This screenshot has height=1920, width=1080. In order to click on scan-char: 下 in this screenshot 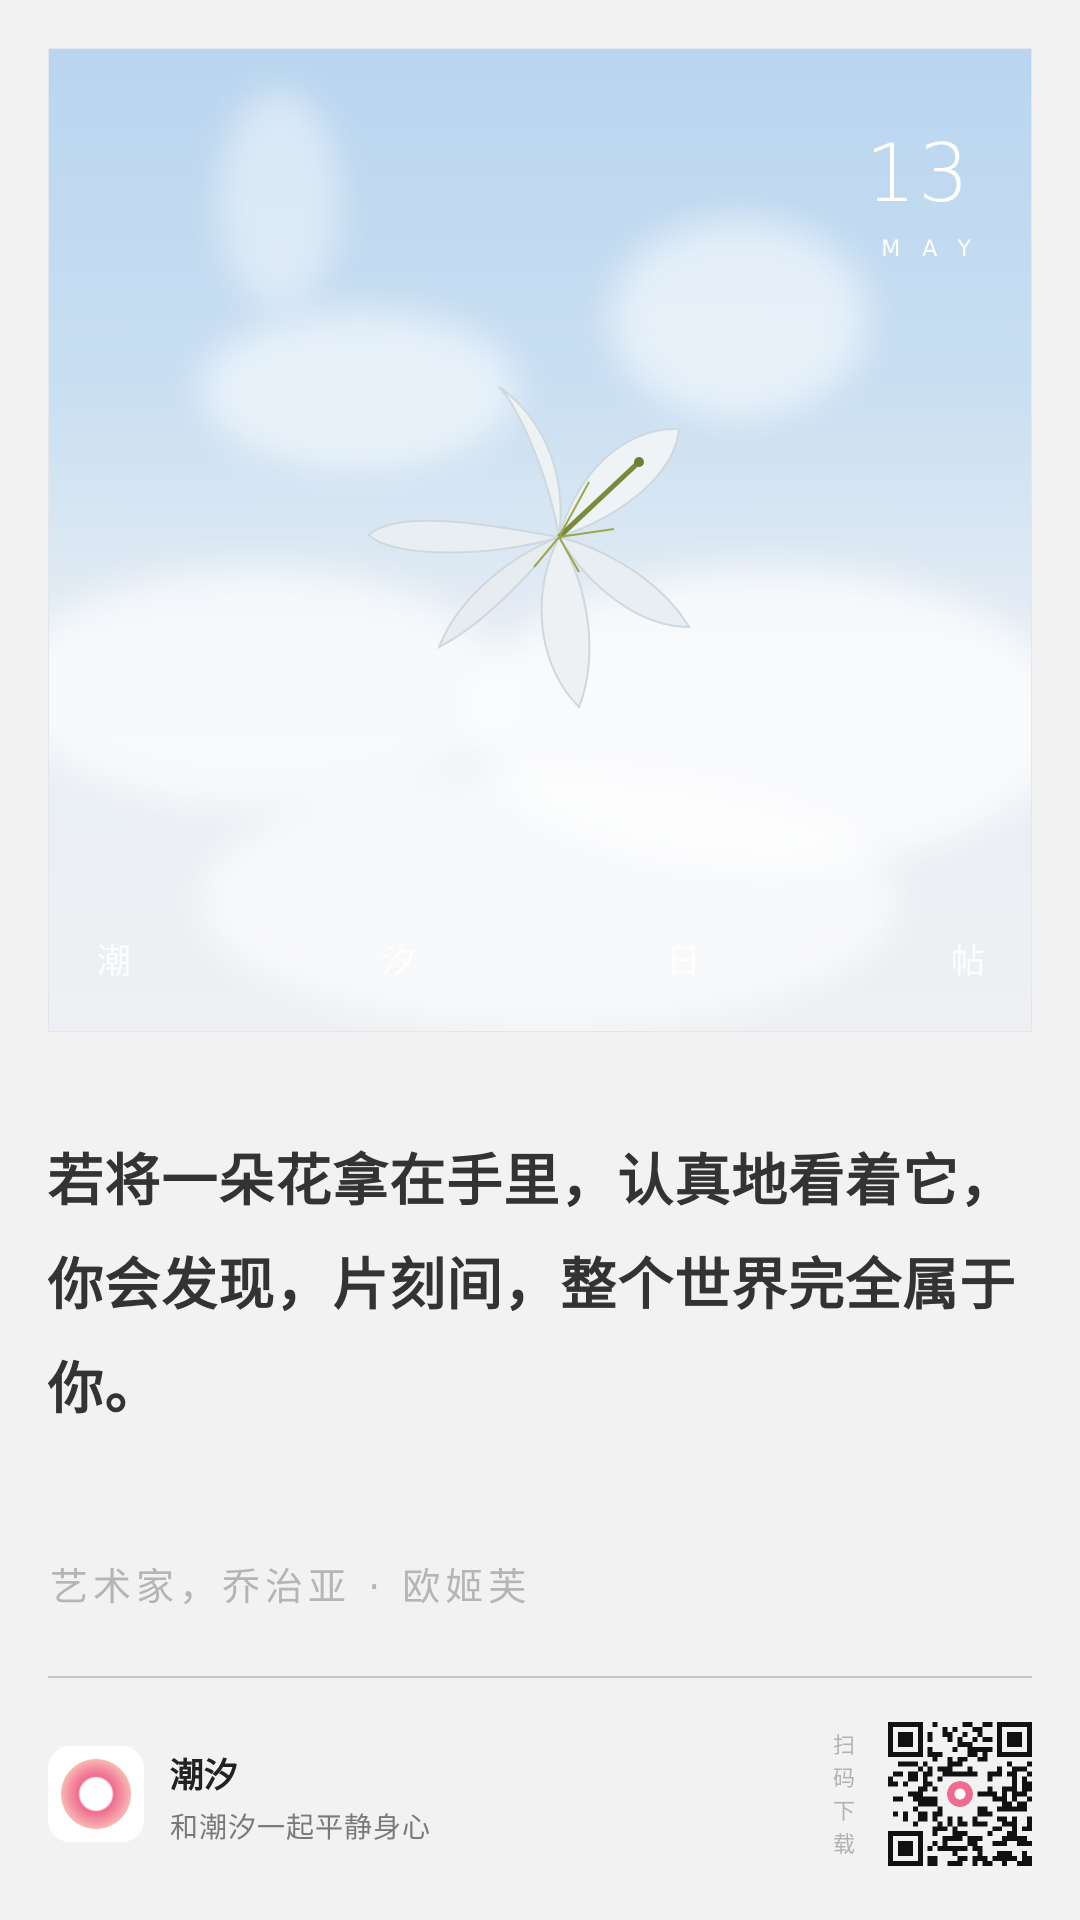, I will do `click(843, 1812)`.